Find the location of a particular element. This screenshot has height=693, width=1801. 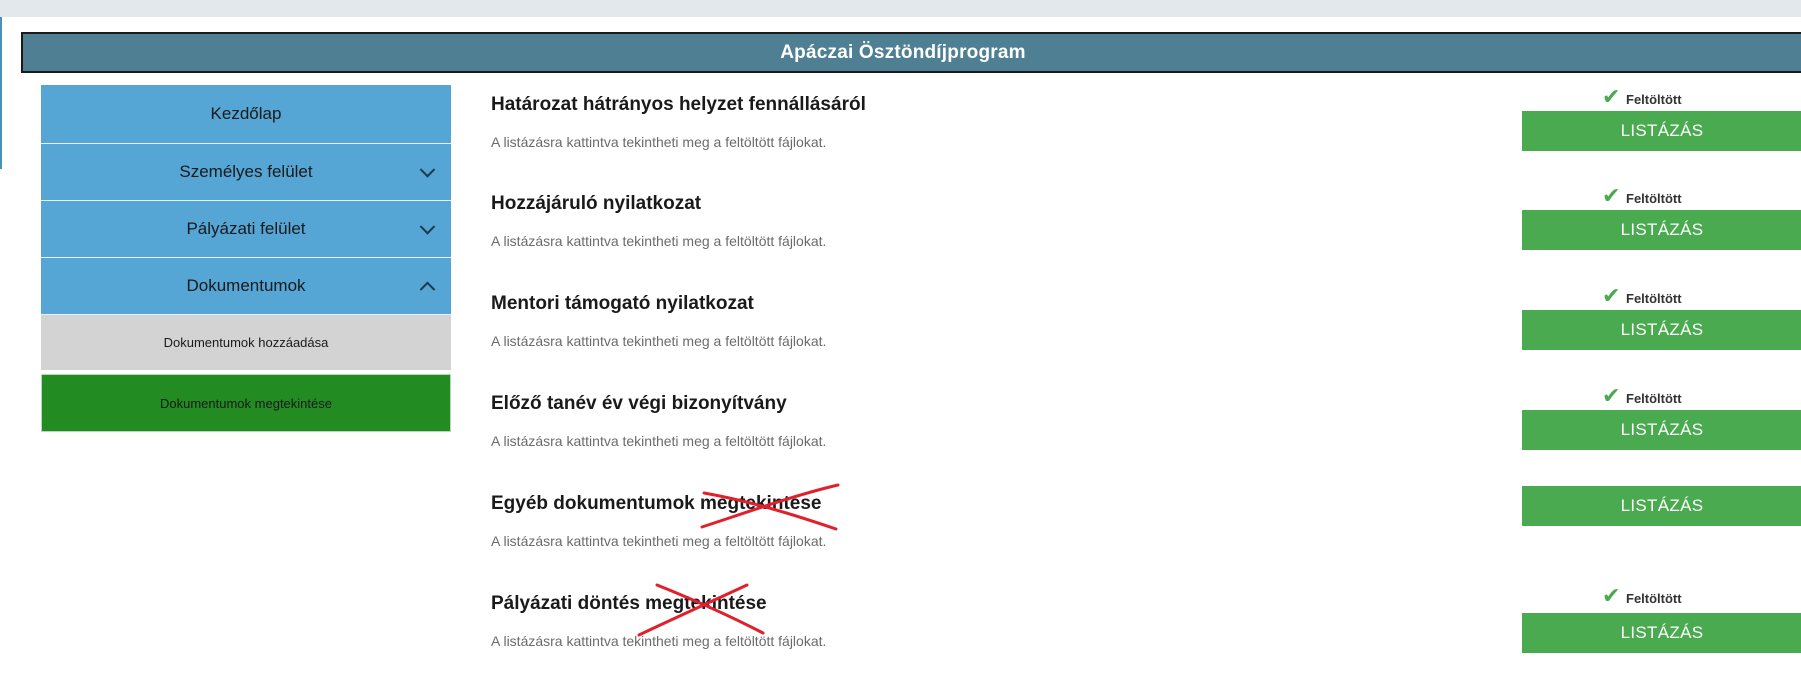

document-title: Mentori támogató nyilatkozat is located at coordinates (622, 303).